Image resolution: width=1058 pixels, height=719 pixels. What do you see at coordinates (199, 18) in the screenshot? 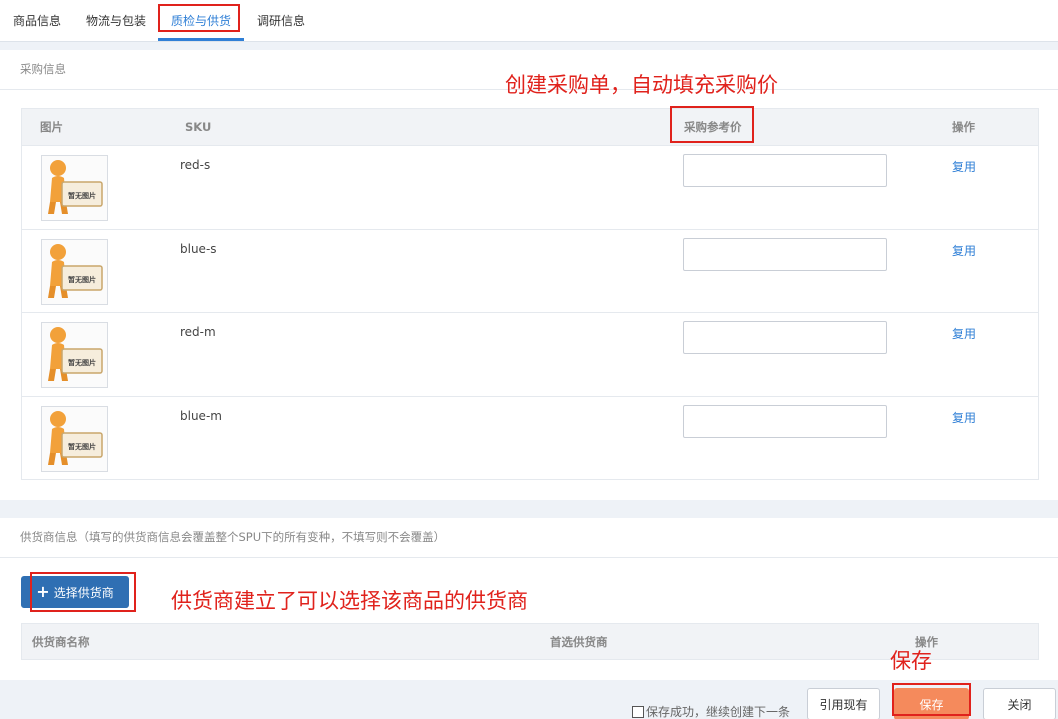
I see `annotation-box-tab` at bounding box center [199, 18].